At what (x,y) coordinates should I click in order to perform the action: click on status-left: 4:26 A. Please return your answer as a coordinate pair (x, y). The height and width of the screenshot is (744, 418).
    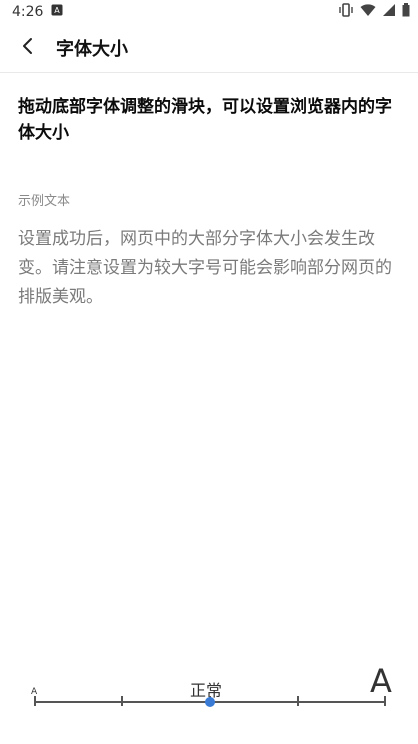
    Looking at the image, I should click on (31, 12).